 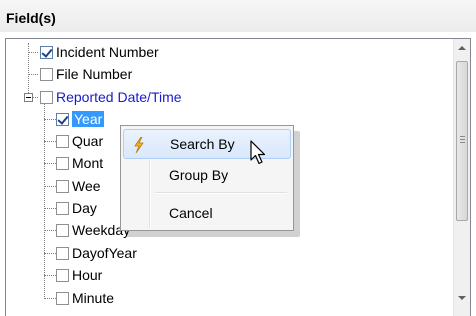 I want to click on tree-node-incident-number: Incident Number, so click(x=99, y=52).